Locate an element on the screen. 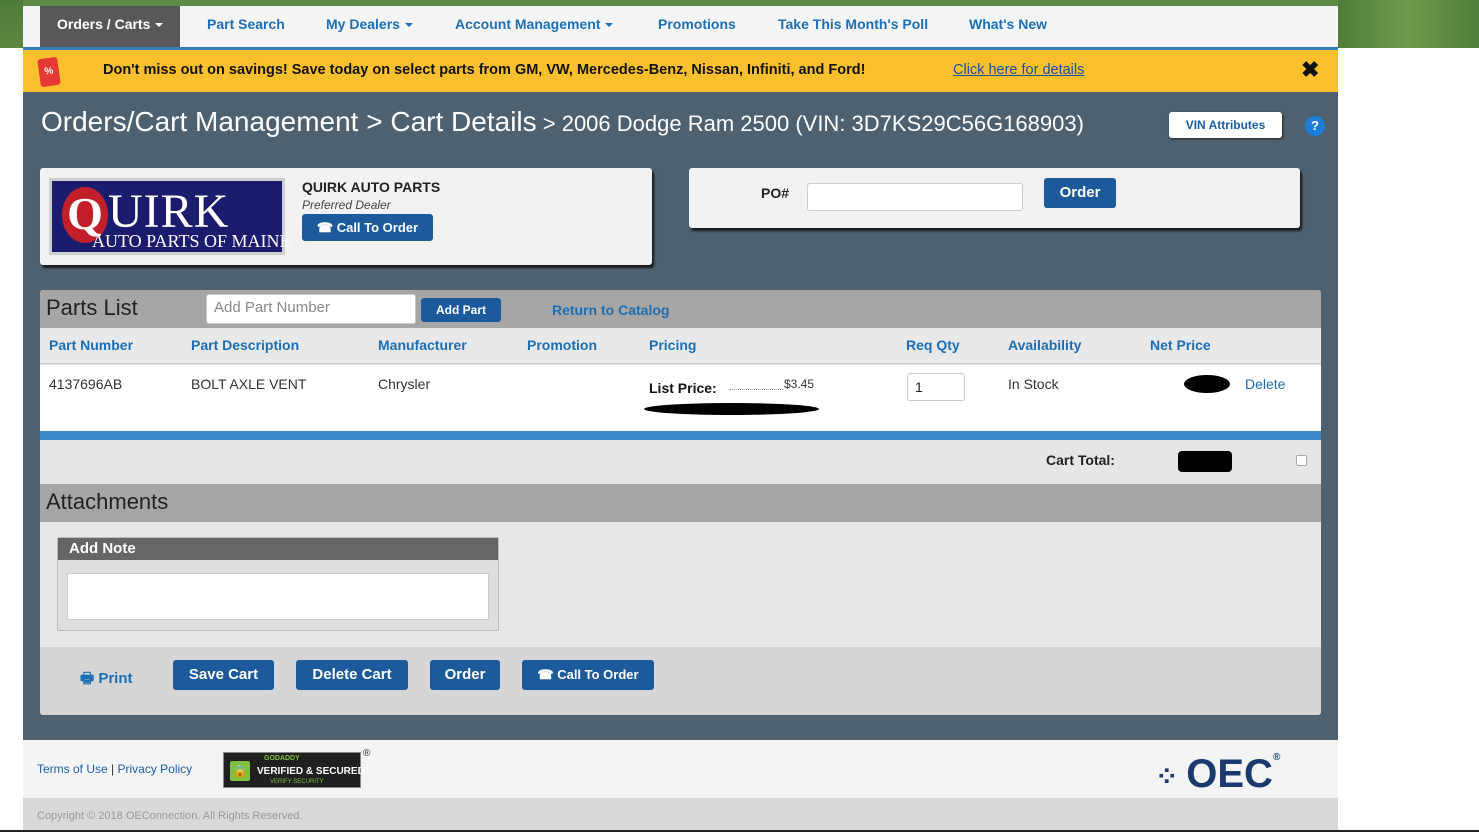  add-note-panel: Add Note is located at coordinates (278, 584).